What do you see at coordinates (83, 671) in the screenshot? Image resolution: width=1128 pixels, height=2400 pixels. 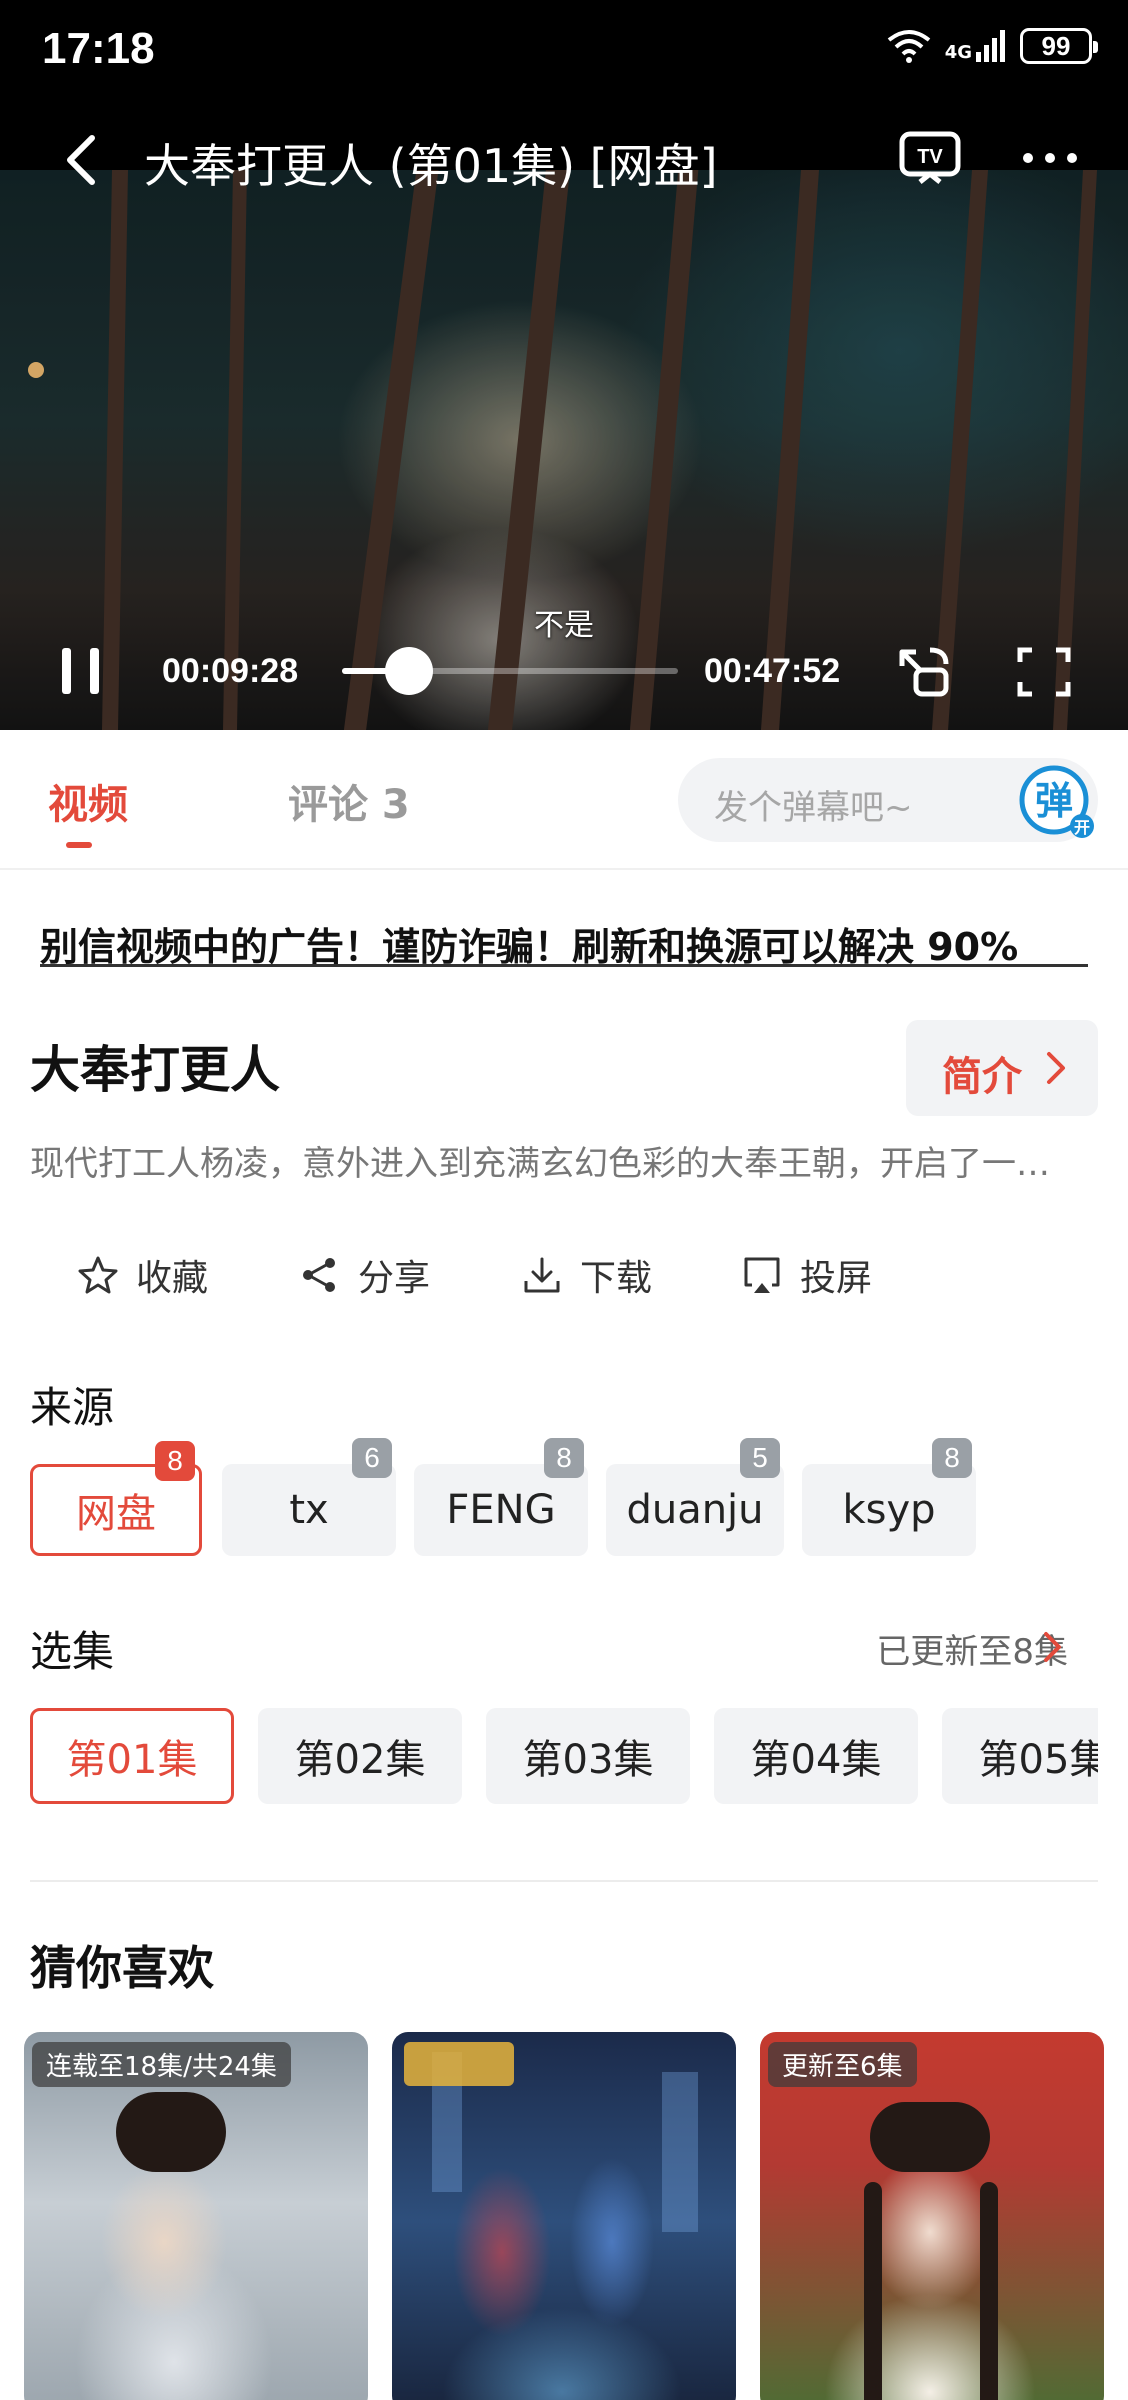 I see `pause-icon` at bounding box center [83, 671].